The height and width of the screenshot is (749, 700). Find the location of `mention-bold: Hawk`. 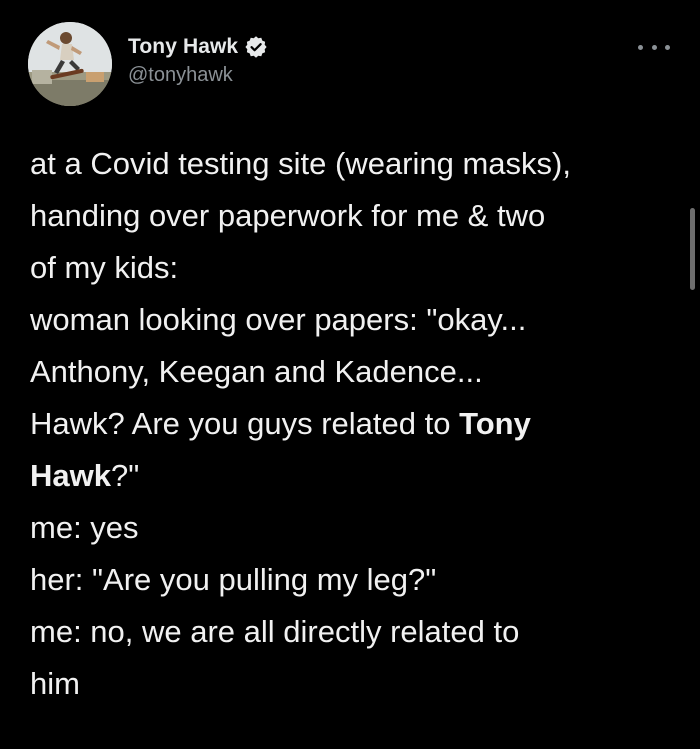

mention-bold: Hawk is located at coordinates (70, 475).